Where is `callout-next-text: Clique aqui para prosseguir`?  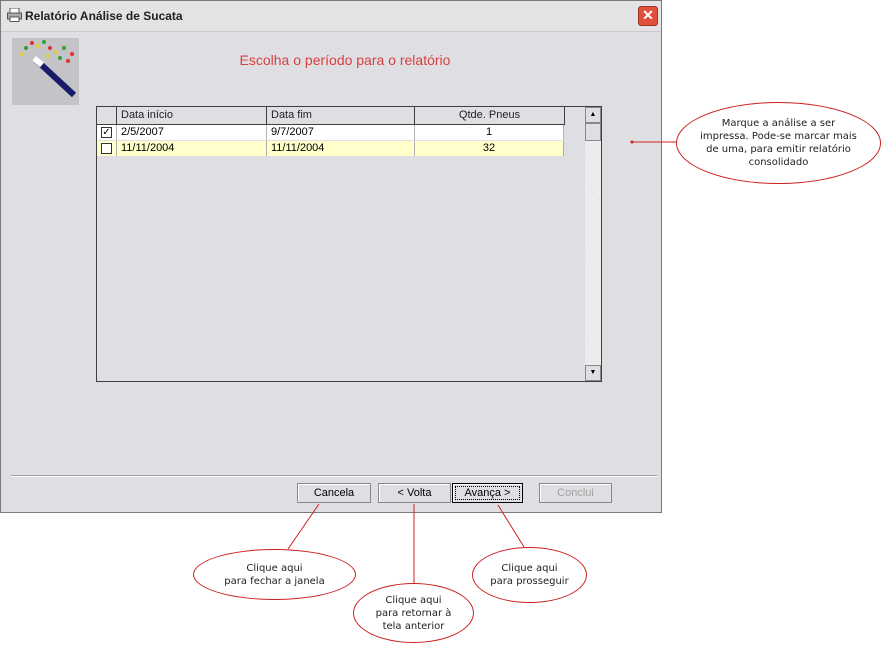
callout-next-text: Clique aqui para prosseguir is located at coordinates (529, 575).